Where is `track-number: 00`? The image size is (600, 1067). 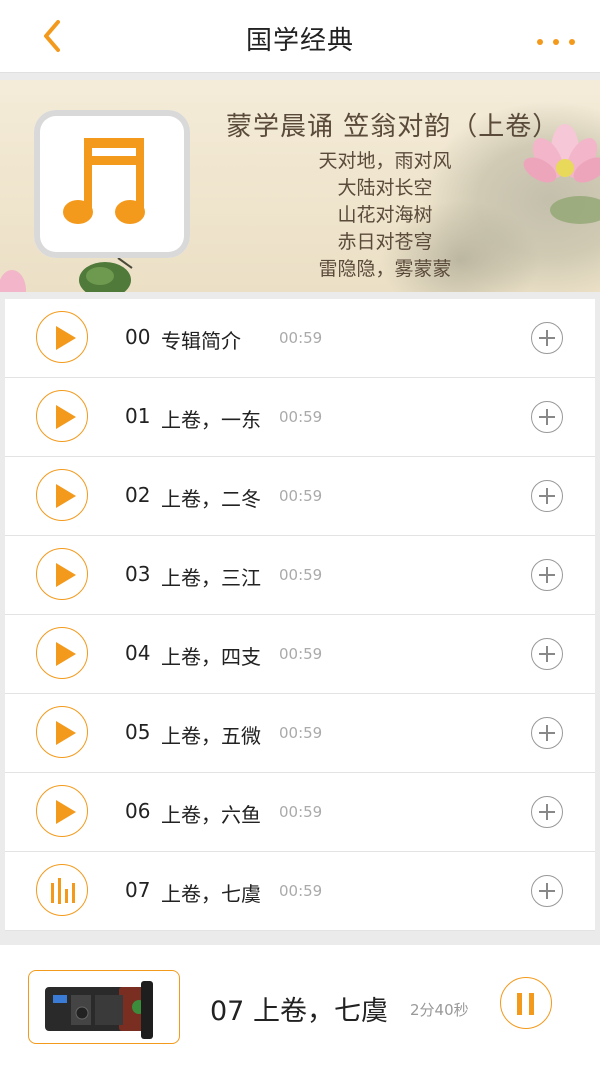
track-number: 00 is located at coordinates (138, 337).